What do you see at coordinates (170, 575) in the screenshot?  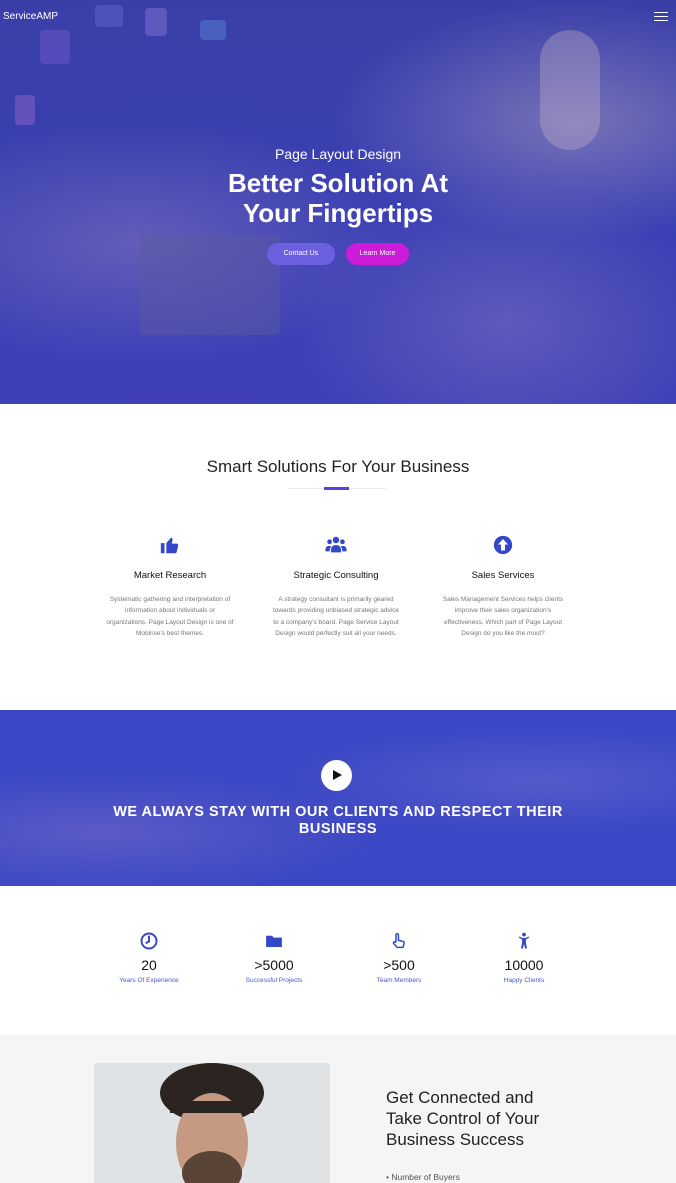 I see `feature-title: Market Research` at bounding box center [170, 575].